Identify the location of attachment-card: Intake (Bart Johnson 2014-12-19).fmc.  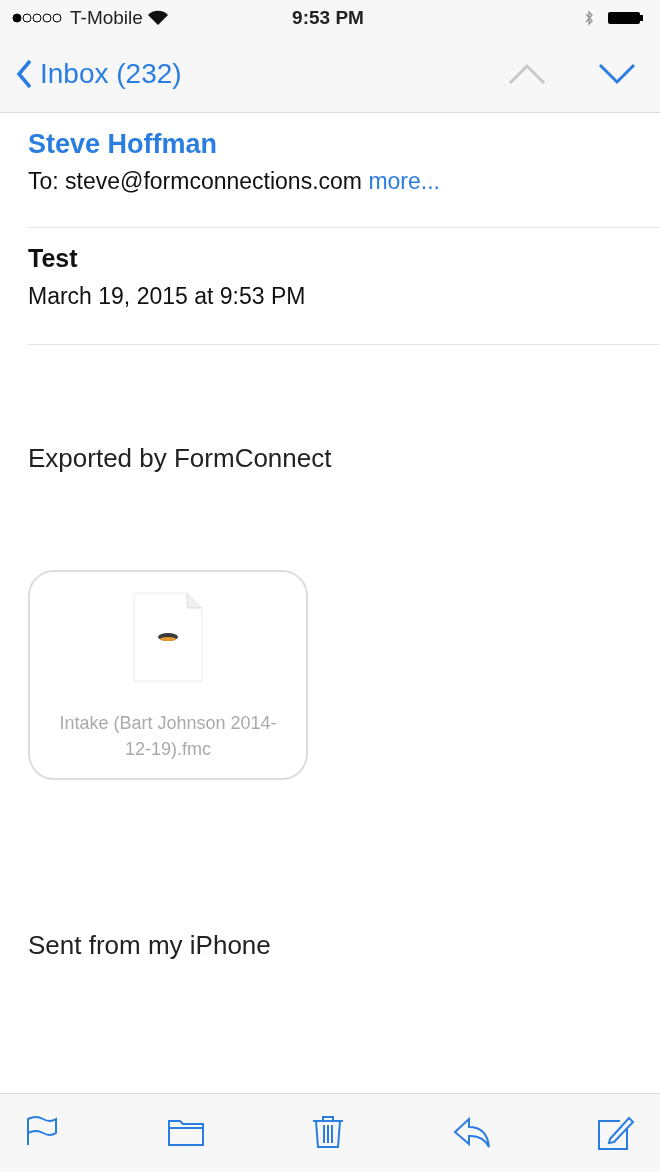
(168, 675).